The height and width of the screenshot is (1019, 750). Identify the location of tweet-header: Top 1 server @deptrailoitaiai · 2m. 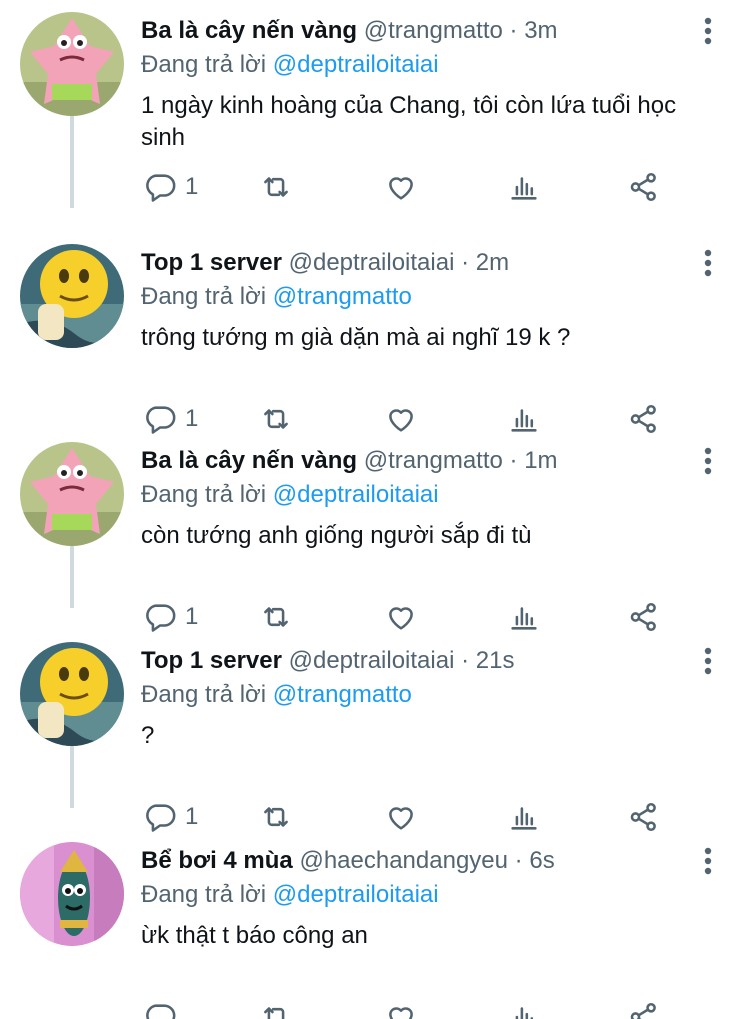
(415, 263).